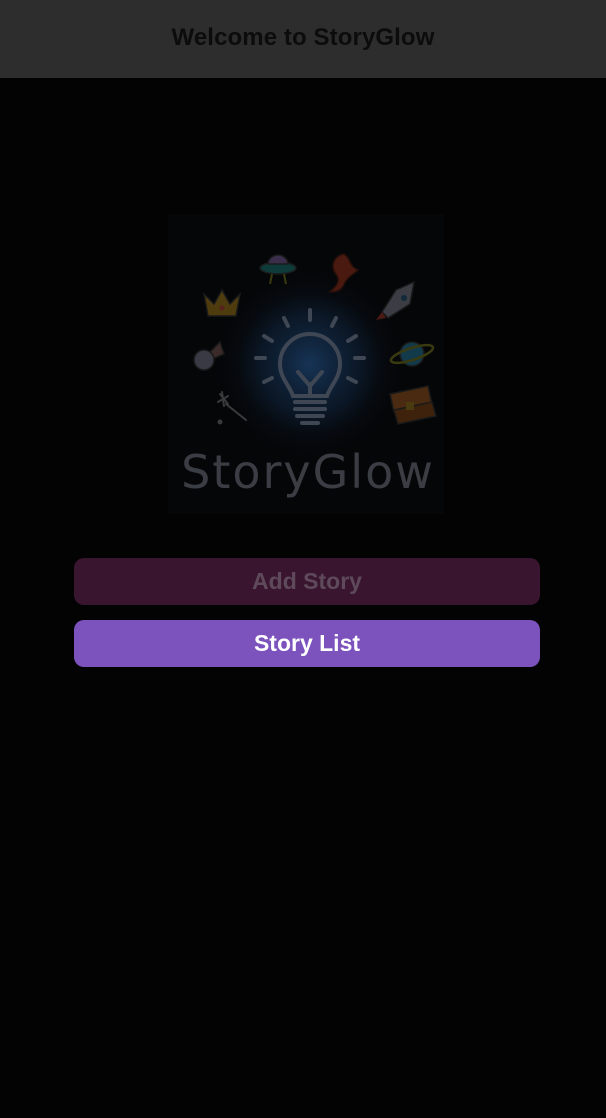 The width and height of the screenshot is (606, 1118). What do you see at coordinates (308, 472) in the screenshot?
I see `logo-wordmark: StoryGlow` at bounding box center [308, 472].